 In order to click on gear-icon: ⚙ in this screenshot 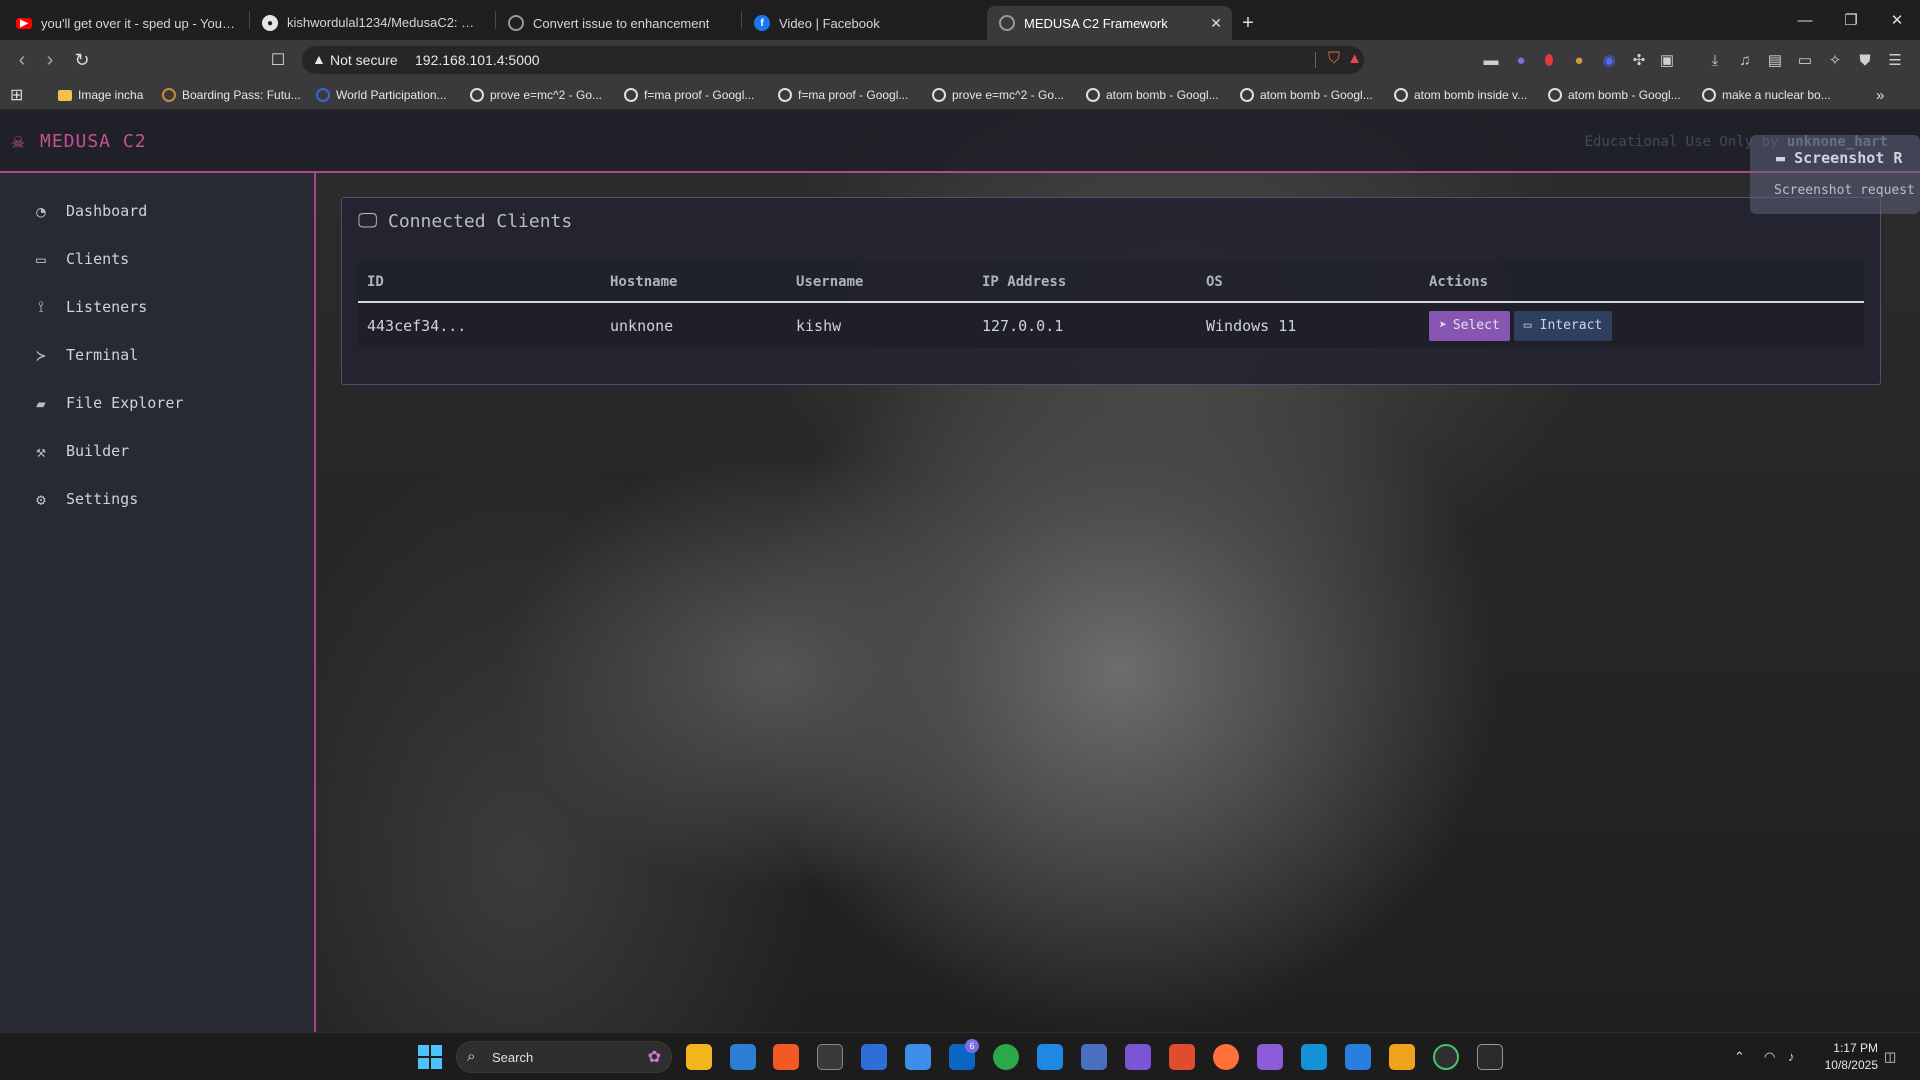, I will do `click(41, 499)`.